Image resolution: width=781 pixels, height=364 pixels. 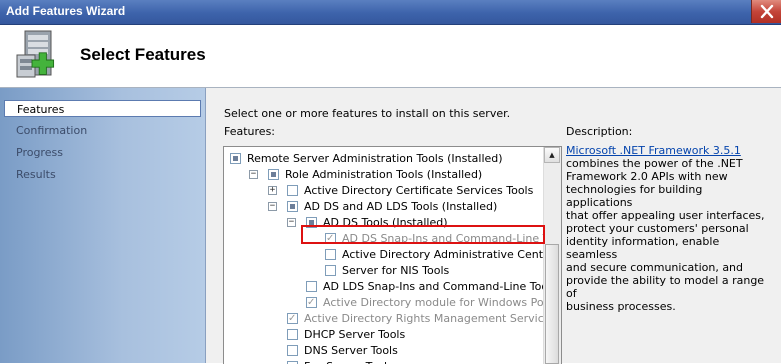 I want to click on scroll-up-button: ▲, so click(x=552, y=155).